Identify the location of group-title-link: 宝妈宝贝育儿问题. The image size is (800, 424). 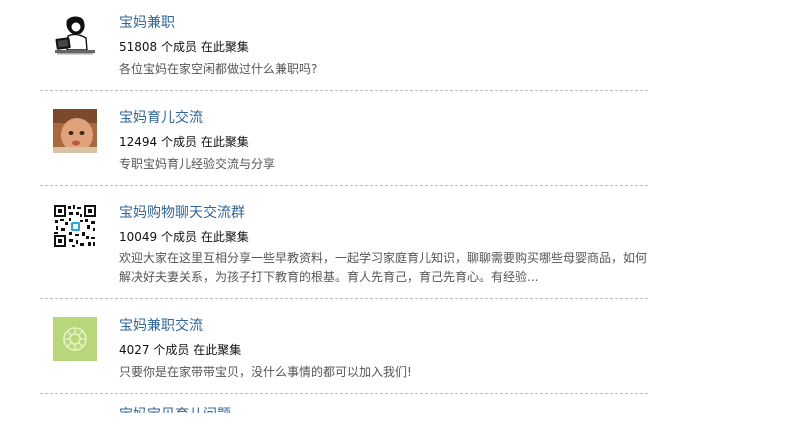
(175, 409).